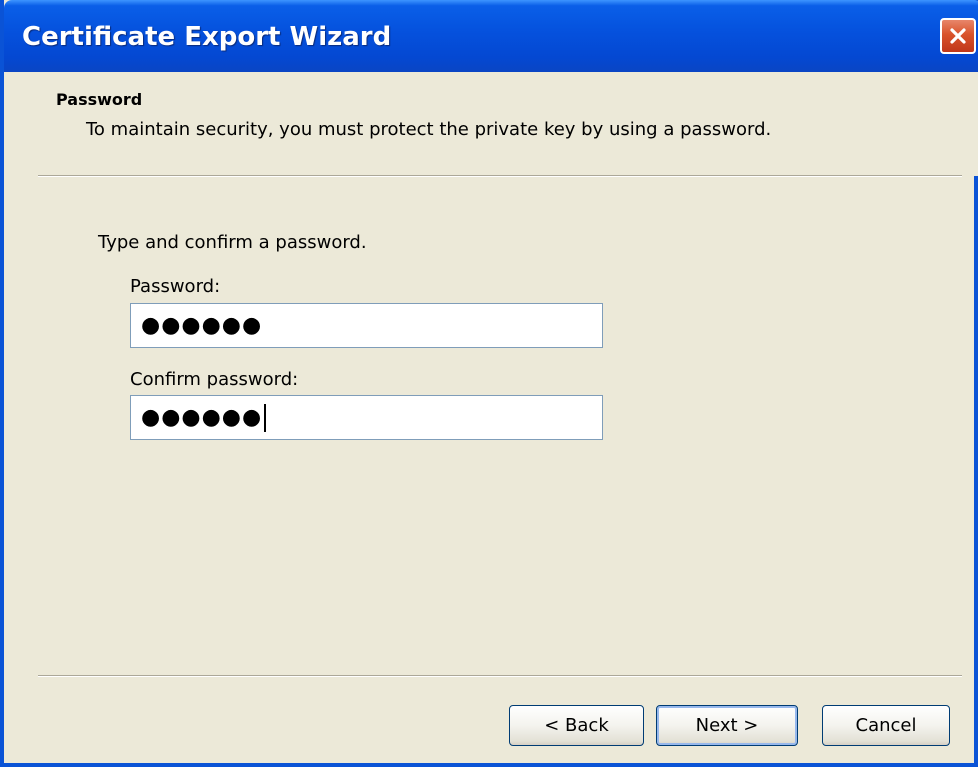 Image resolution: width=978 pixels, height=767 pixels. What do you see at coordinates (175, 286) in the screenshot?
I see `password-label: Password:` at bounding box center [175, 286].